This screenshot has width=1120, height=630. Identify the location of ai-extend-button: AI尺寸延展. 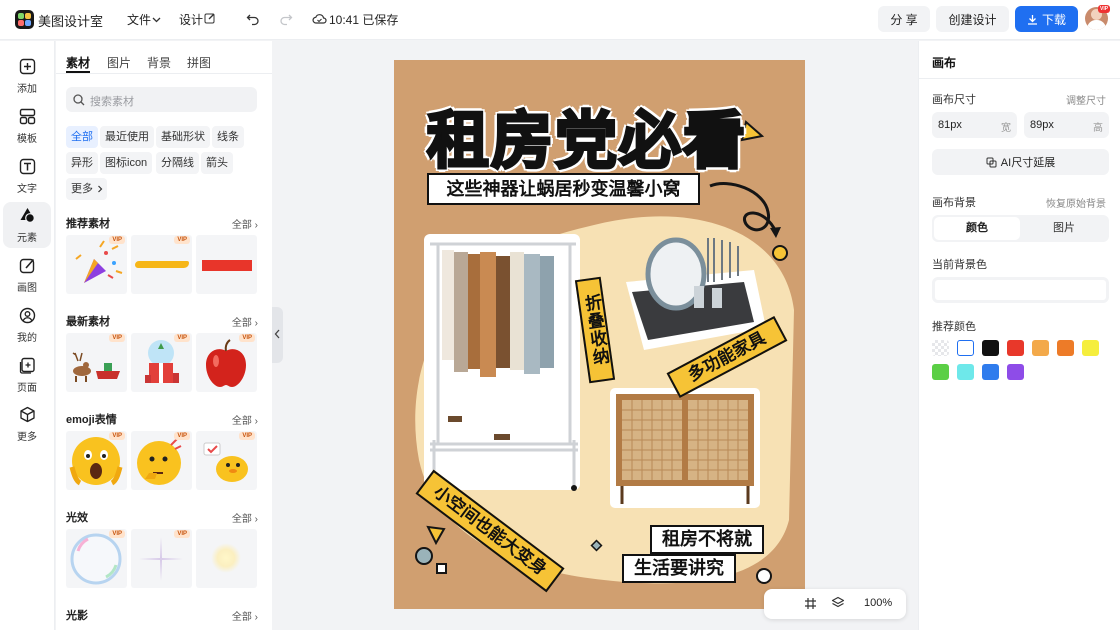
(1020, 162).